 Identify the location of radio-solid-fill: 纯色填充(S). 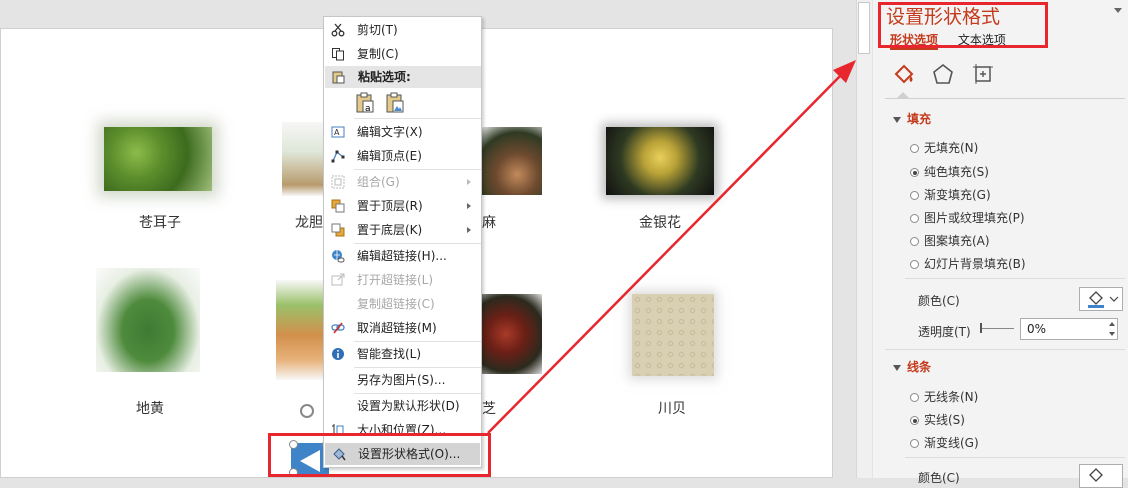
(949, 171).